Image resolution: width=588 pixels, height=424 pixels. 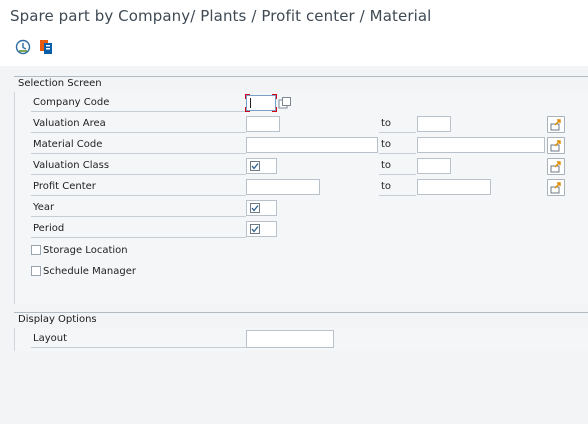 I want to click on valuation-area-to-input, so click(x=434, y=124).